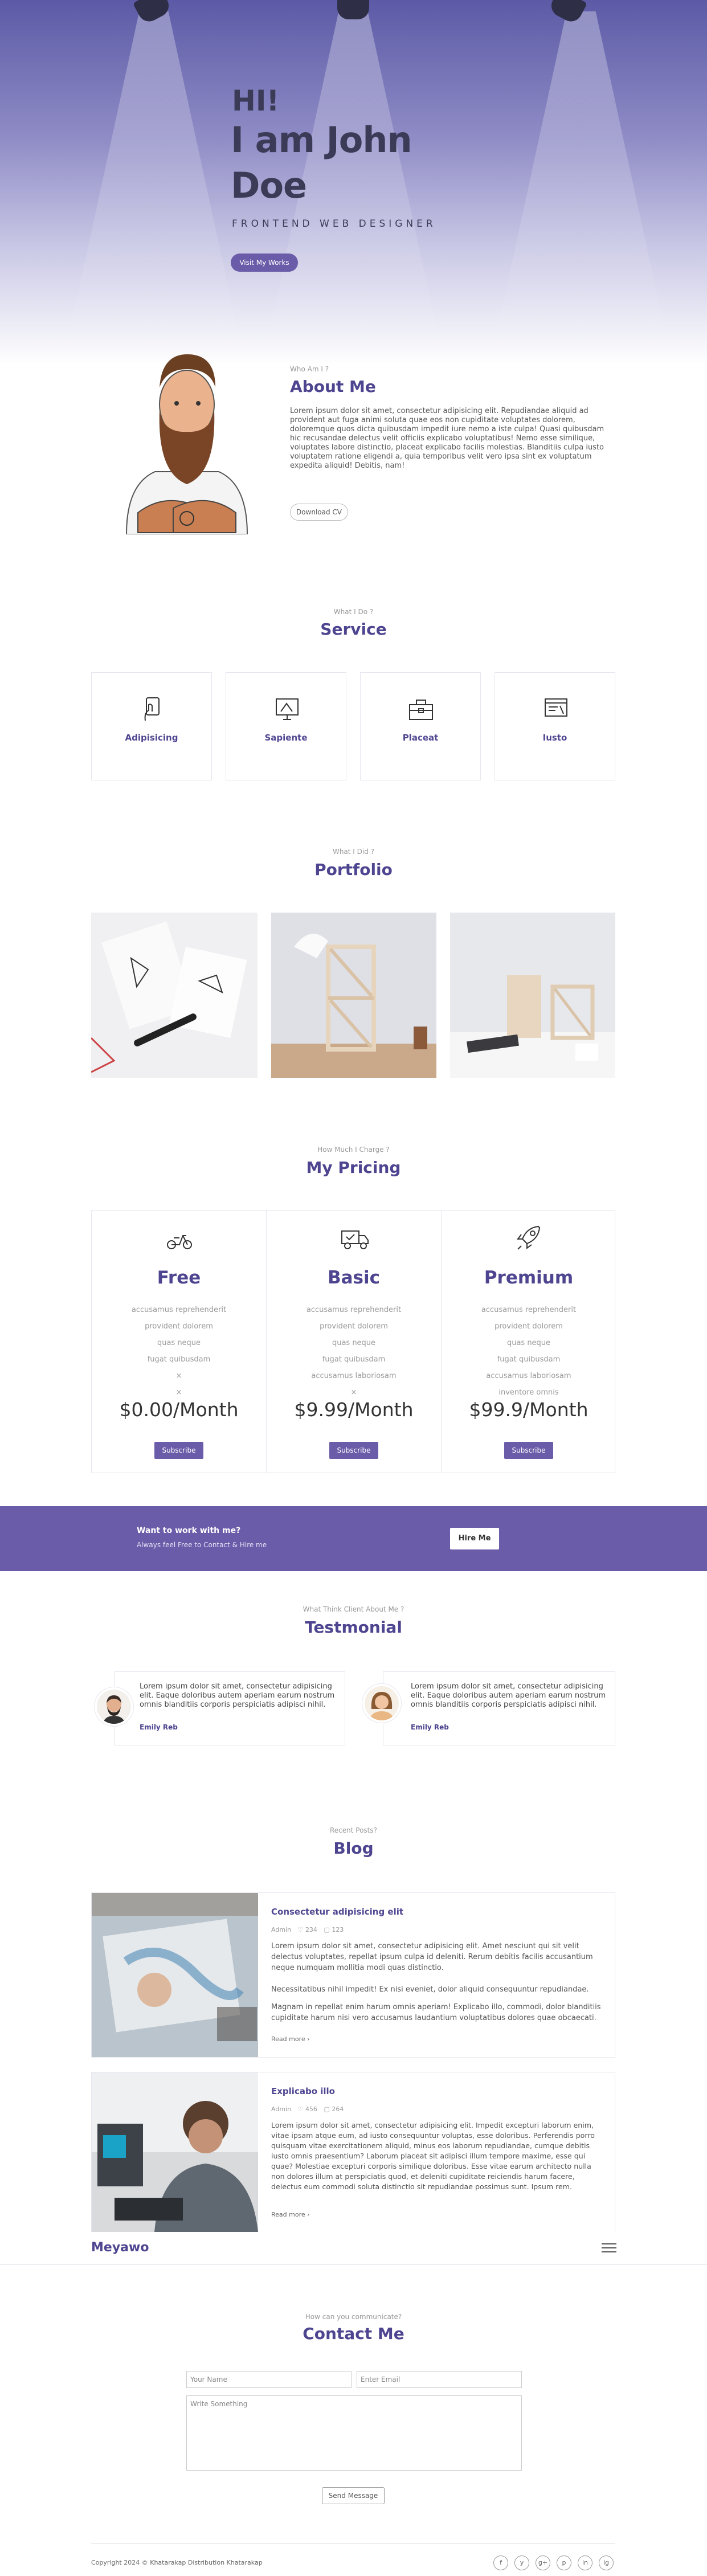 This screenshot has height=2576, width=707. Describe the element at coordinates (353, 1848) in the screenshot. I see `blog-title: Blog` at that location.